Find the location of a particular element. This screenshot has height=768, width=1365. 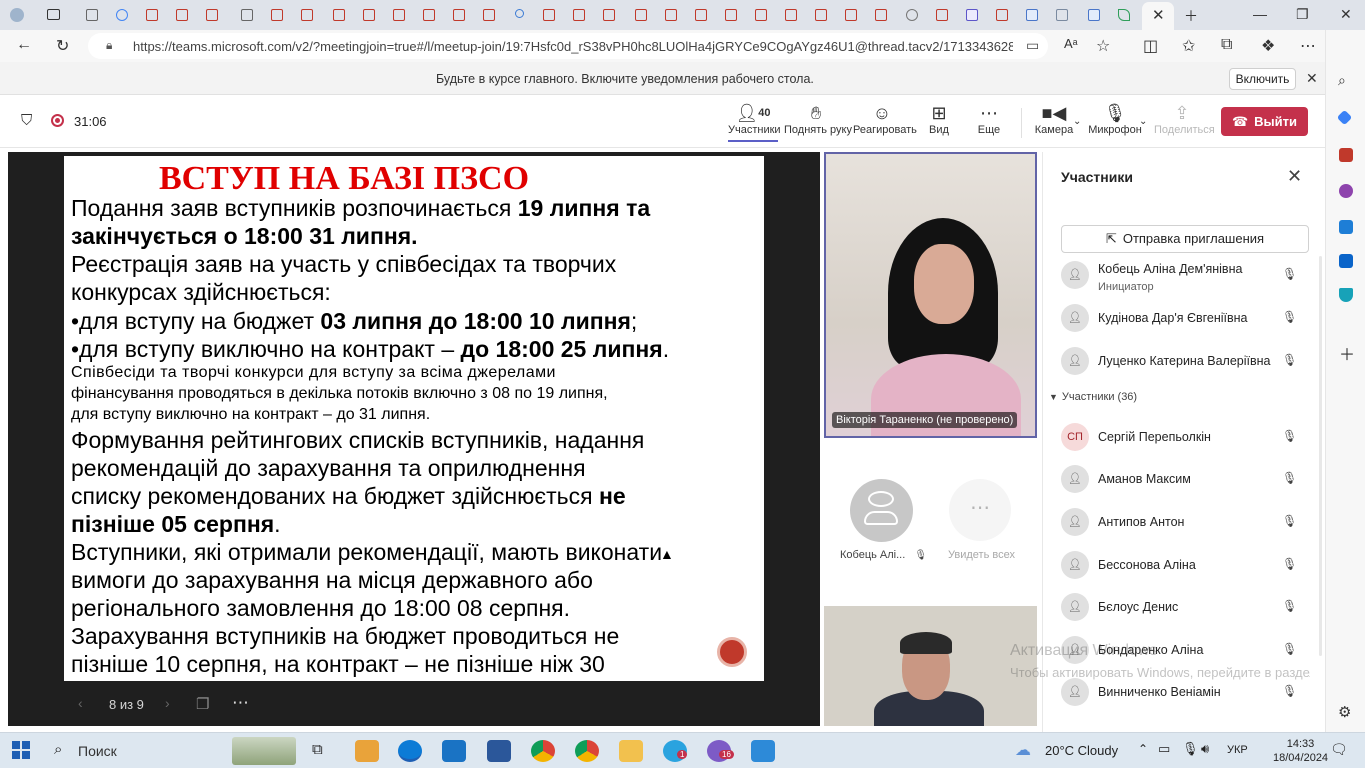

taskbar-clock: 14:33 18/04/2024 is located at coordinates (1300, 751).